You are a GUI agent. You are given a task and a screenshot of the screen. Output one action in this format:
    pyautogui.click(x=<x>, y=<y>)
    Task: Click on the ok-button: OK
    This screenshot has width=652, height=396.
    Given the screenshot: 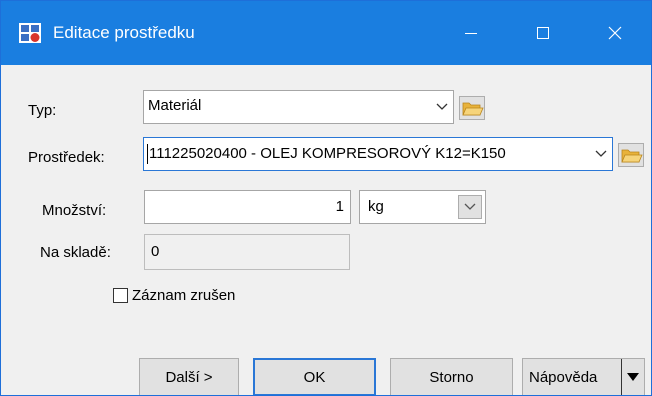 What is the action you would take?
    pyautogui.click(x=314, y=376)
    